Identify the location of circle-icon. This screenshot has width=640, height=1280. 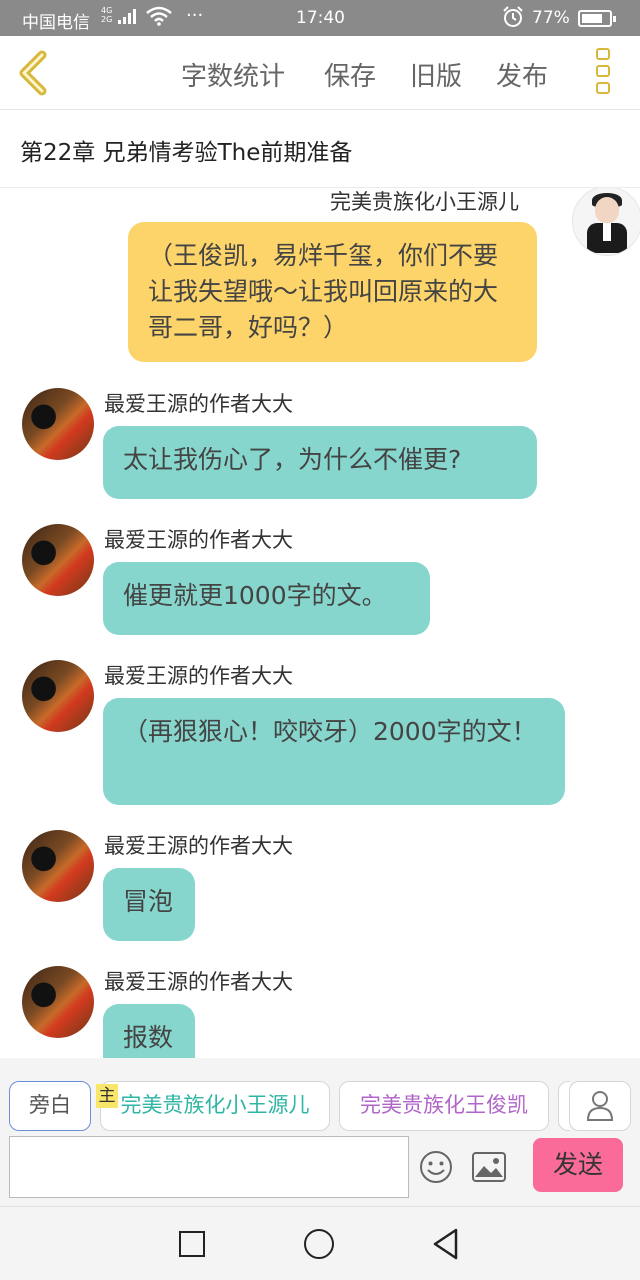
(319, 1244).